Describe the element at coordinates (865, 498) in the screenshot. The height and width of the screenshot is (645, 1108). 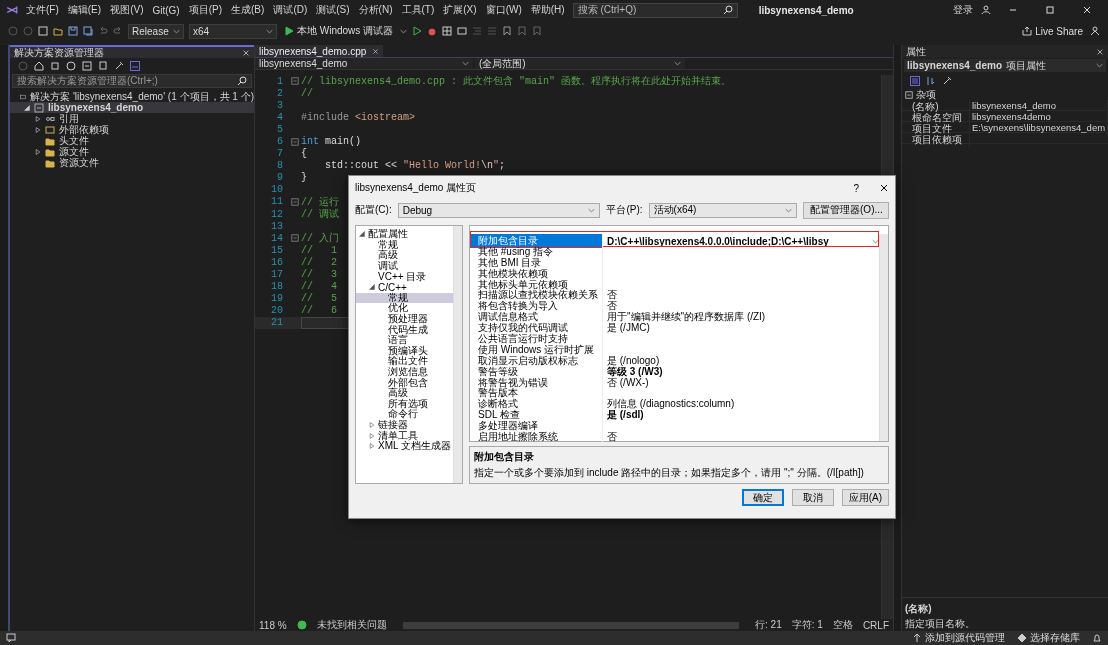
I see `dialog-button: 应用(A)` at that location.